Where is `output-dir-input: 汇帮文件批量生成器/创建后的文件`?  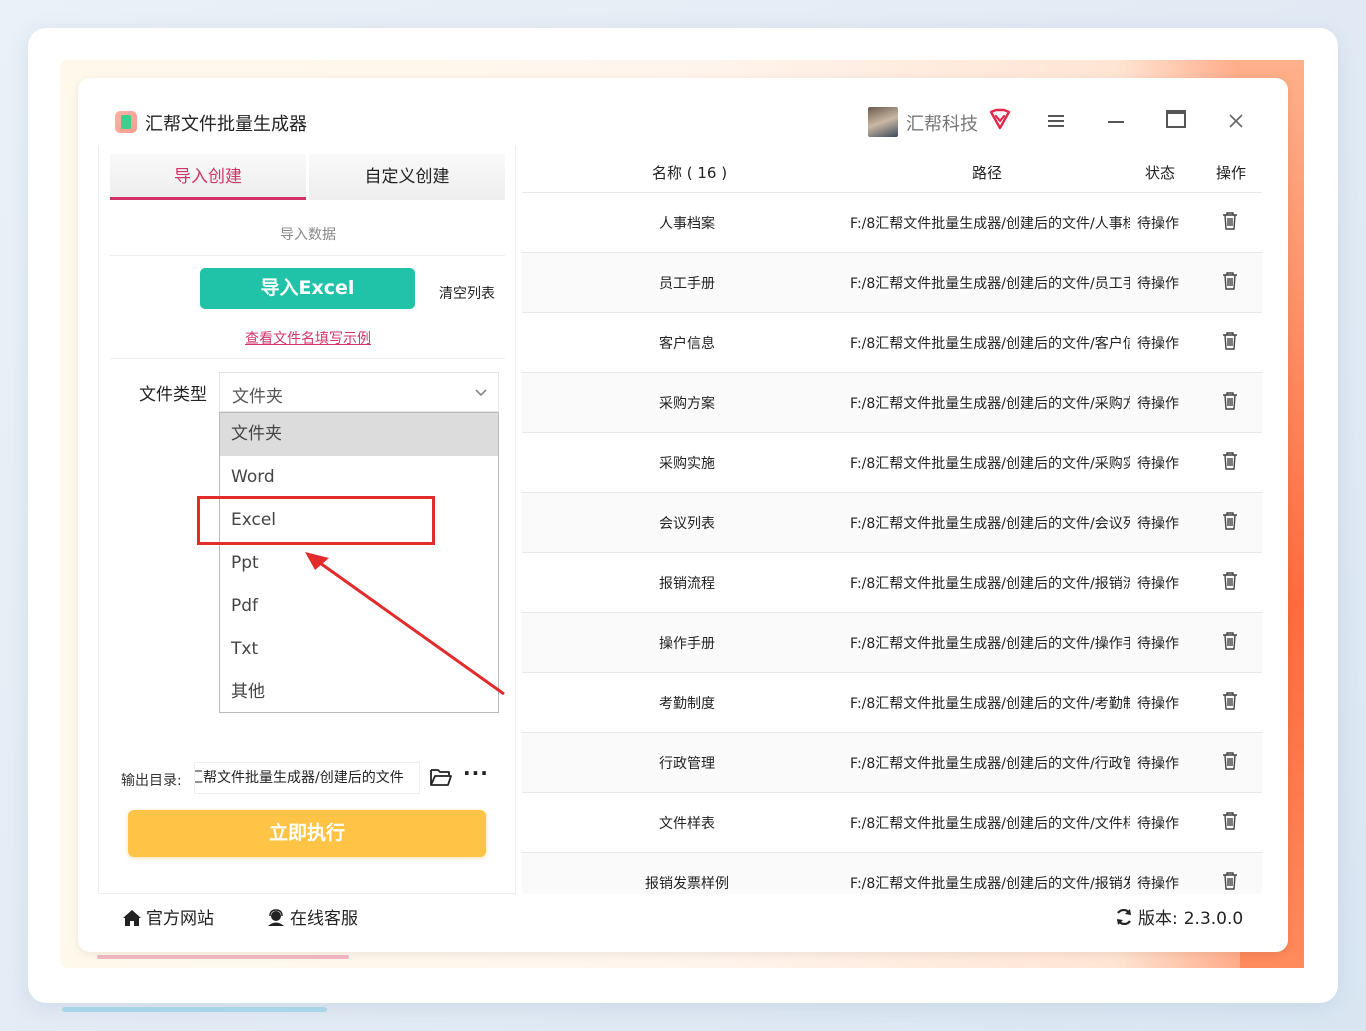 output-dir-input: 汇帮文件批量生成器/创建后的文件 is located at coordinates (307, 778).